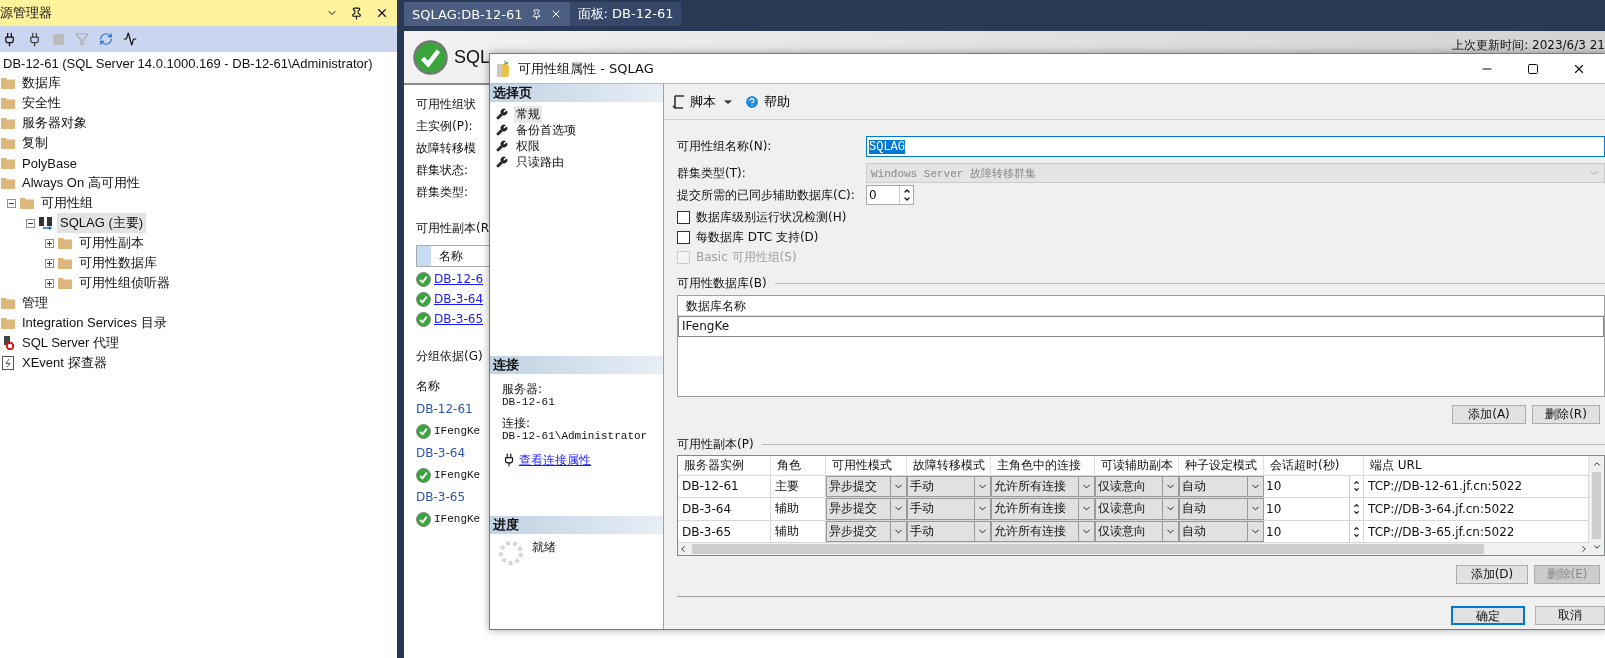 The height and width of the screenshot is (658, 1605). I want to click on column-header: 可读辅助副本, so click(1137, 465).